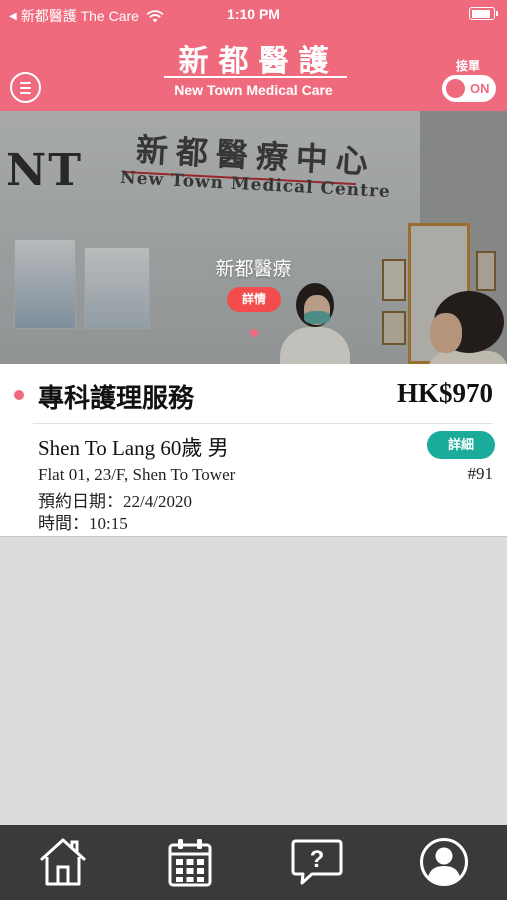  I want to click on profile-icon, so click(443, 862).